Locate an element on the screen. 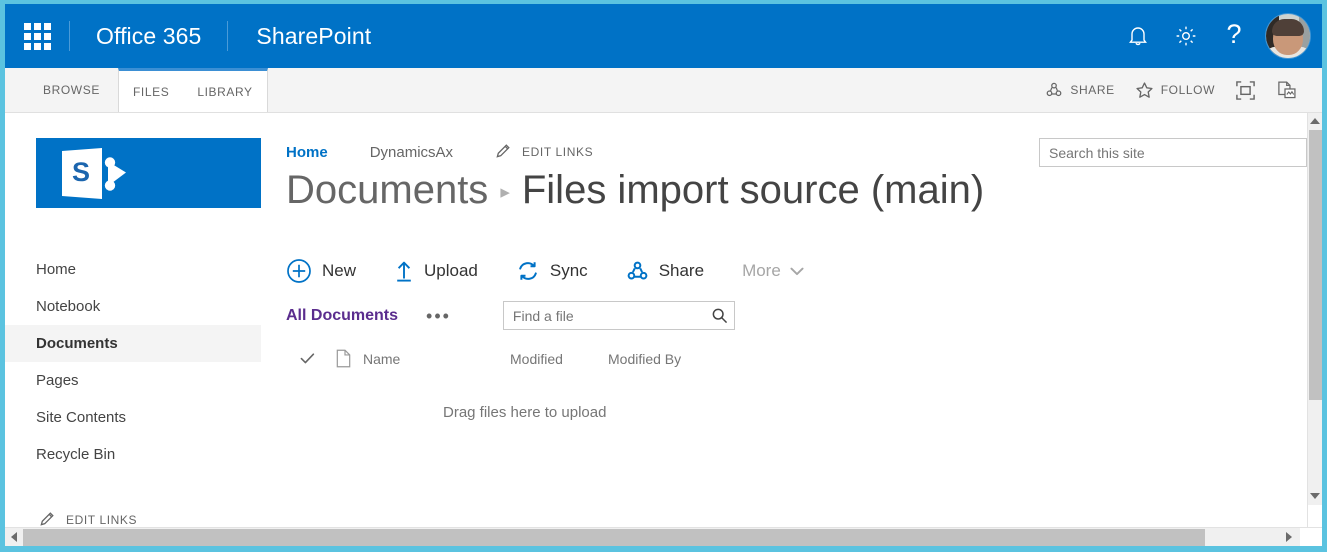 The height and width of the screenshot is (552, 1327). app-launcher-waffle-icon is located at coordinates (37, 36).